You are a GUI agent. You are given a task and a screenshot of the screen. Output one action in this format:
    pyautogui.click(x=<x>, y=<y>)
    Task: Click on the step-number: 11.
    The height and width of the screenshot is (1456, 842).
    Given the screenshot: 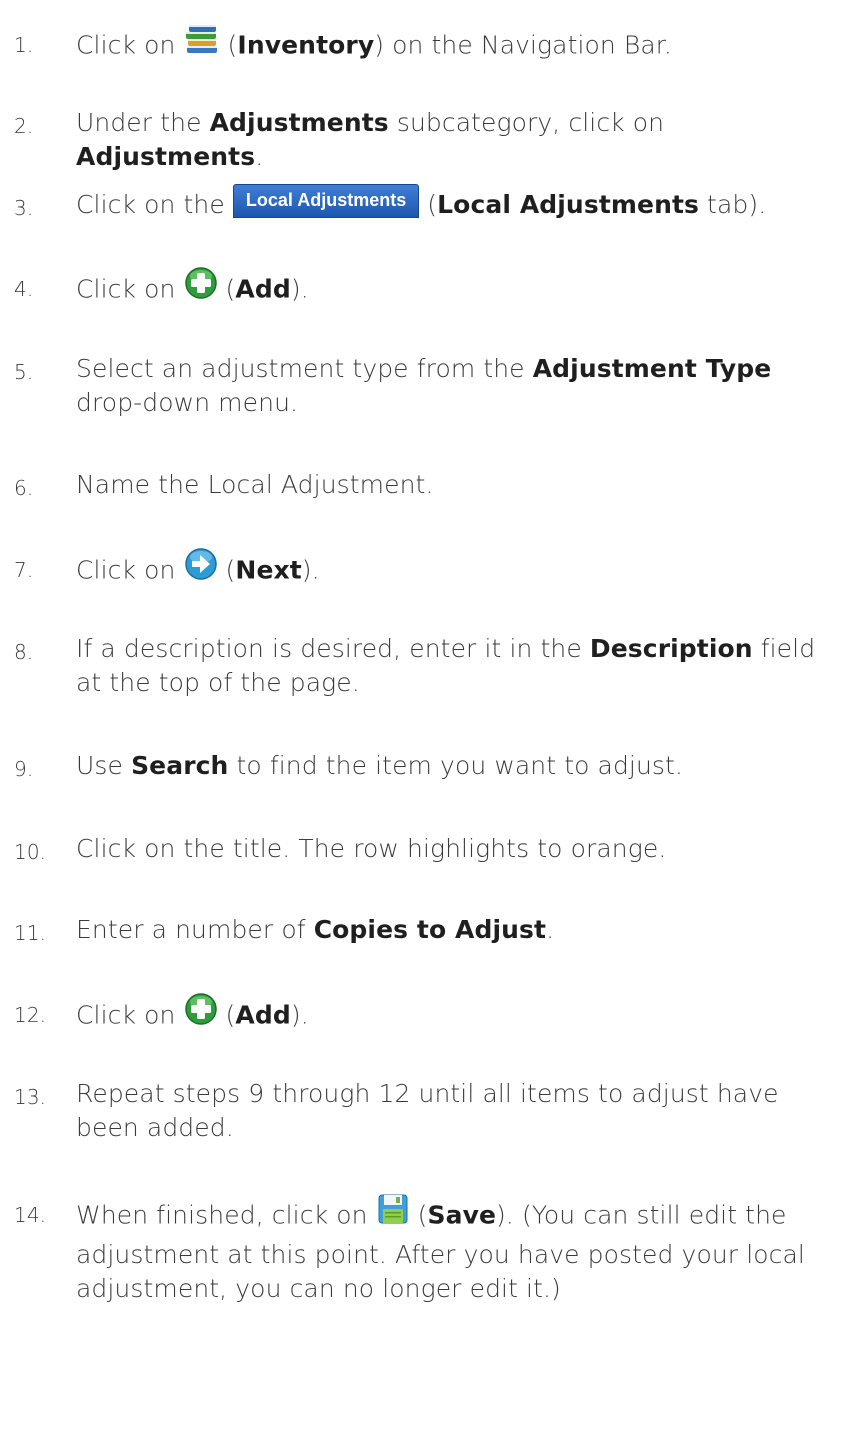 What is the action you would take?
    pyautogui.click(x=30, y=933)
    